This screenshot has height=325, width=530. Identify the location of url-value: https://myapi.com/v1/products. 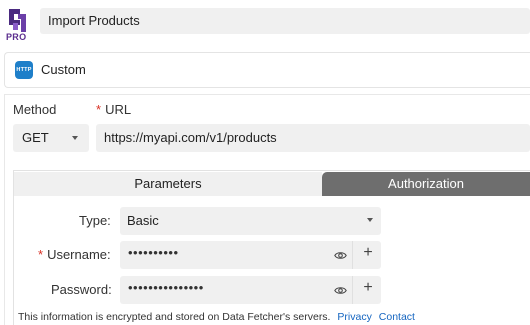
(190, 137).